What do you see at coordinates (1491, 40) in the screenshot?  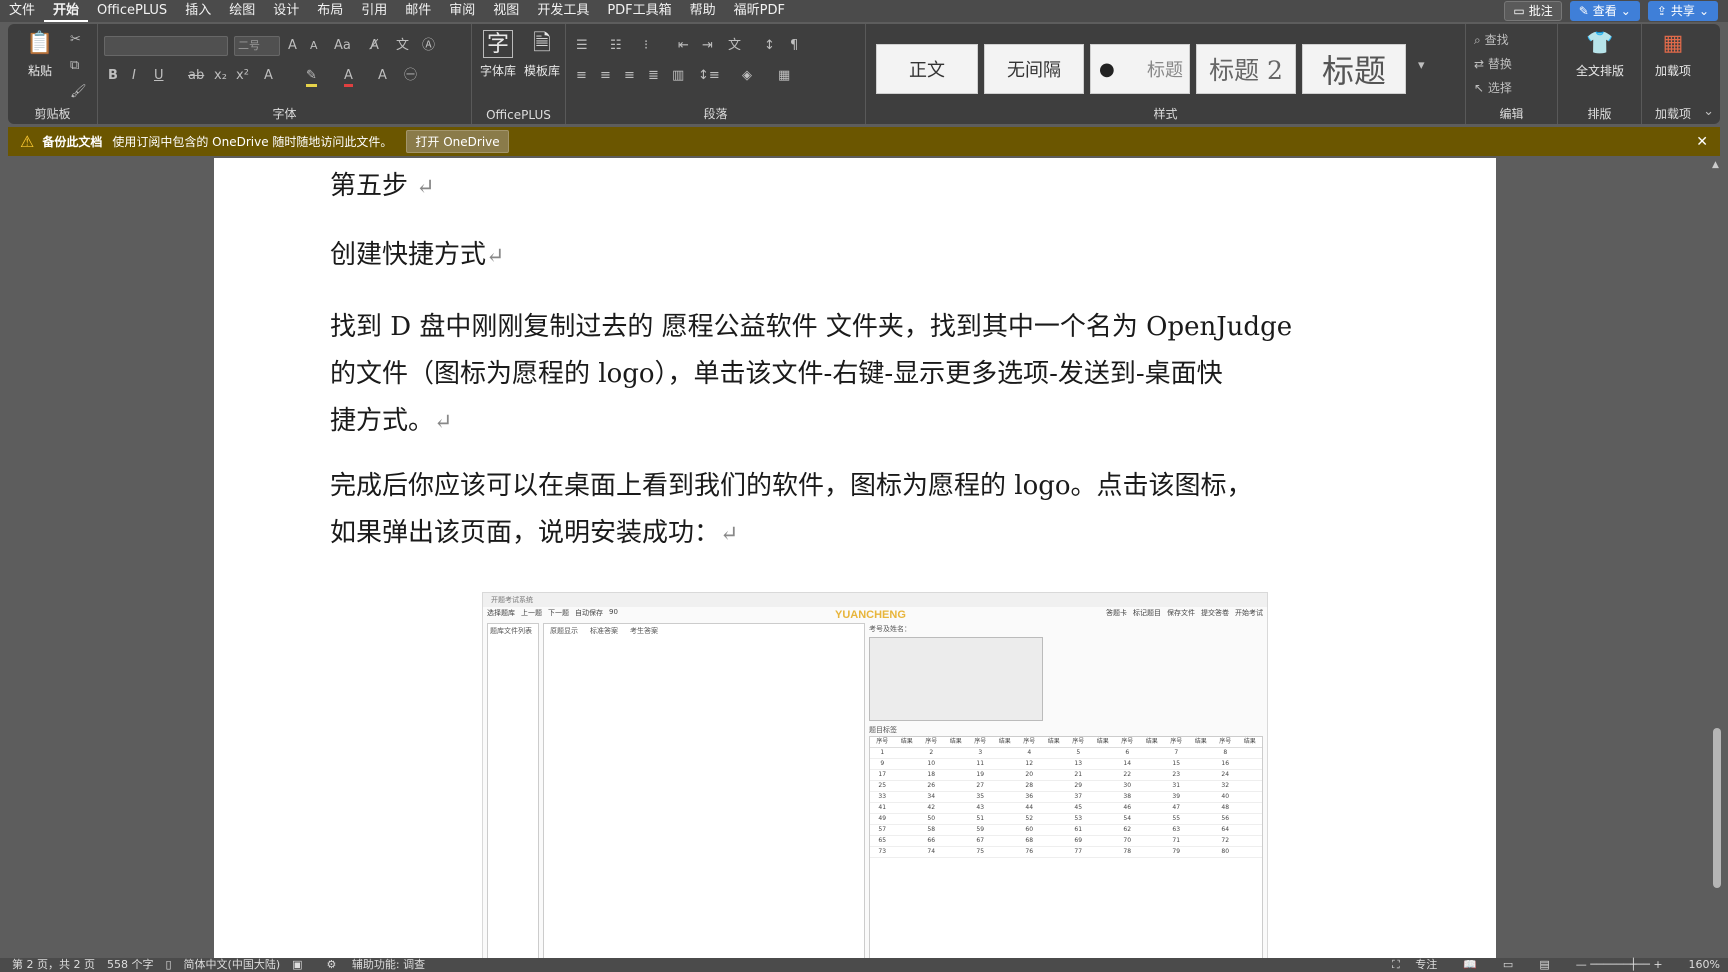 I see `find-button: ⌕ 查找` at bounding box center [1491, 40].